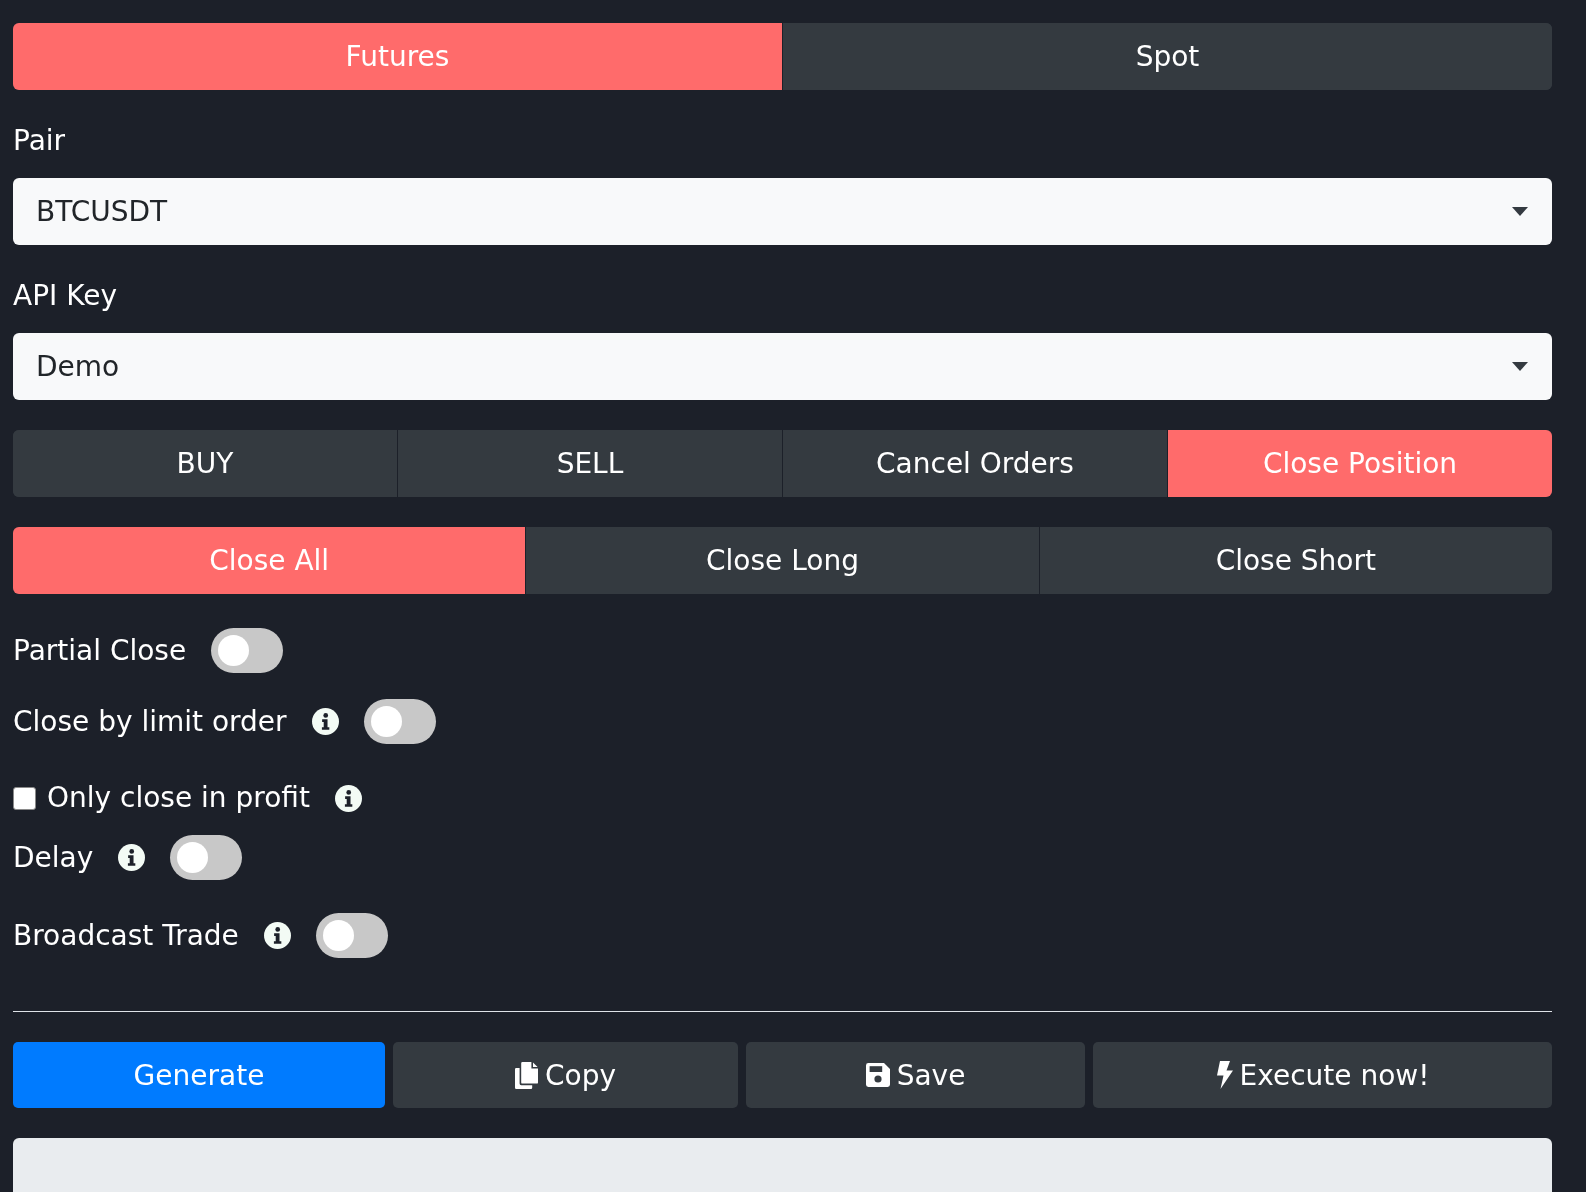  I want to click on field-label: Pair, so click(39, 141).